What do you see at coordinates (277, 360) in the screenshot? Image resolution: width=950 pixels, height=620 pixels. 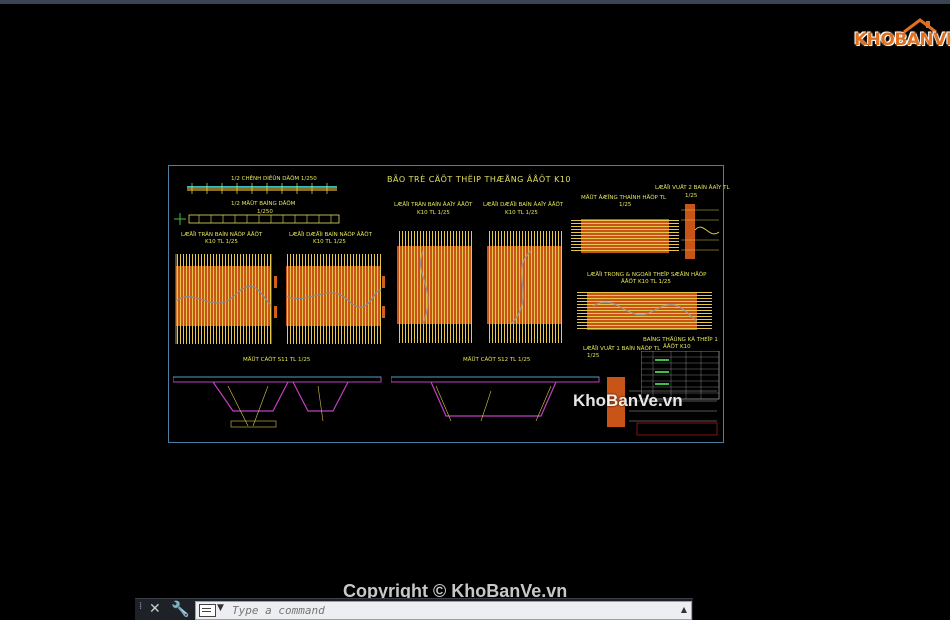 I see `label-s1: MÄÜT CÀÕT S11 TL 1/25` at bounding box center [277, 360].